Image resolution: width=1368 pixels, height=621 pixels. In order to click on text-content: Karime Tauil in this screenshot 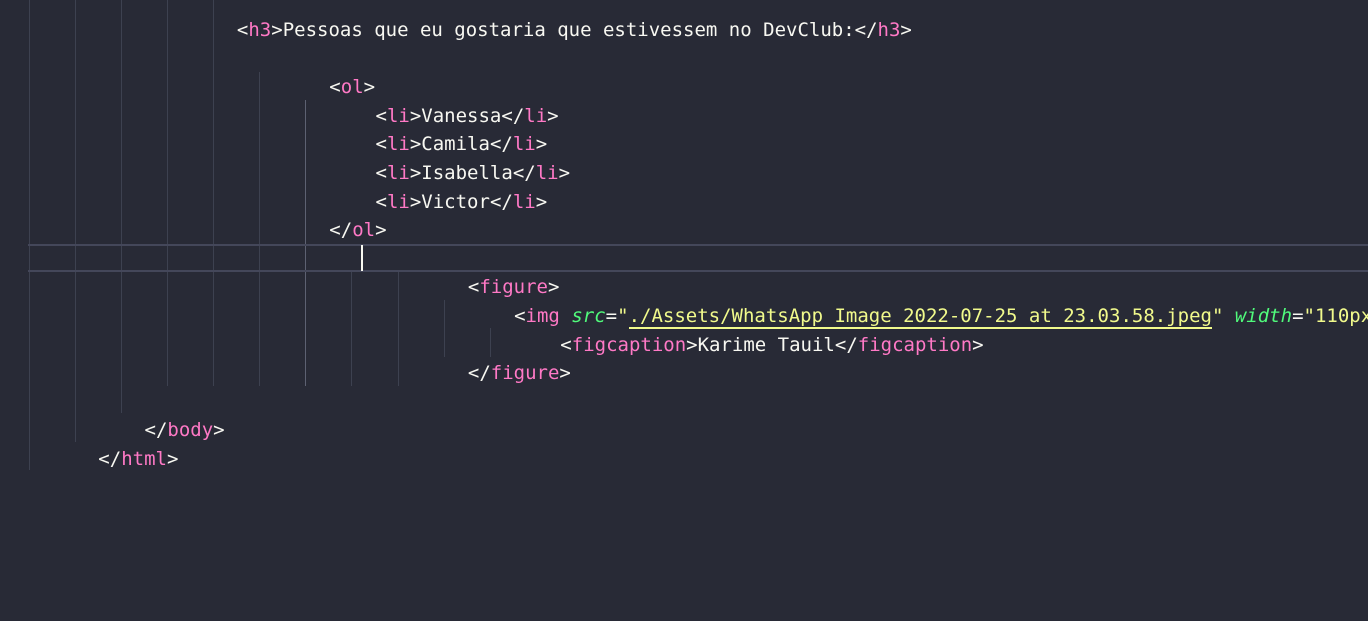, I will do `click(766, 344)`.